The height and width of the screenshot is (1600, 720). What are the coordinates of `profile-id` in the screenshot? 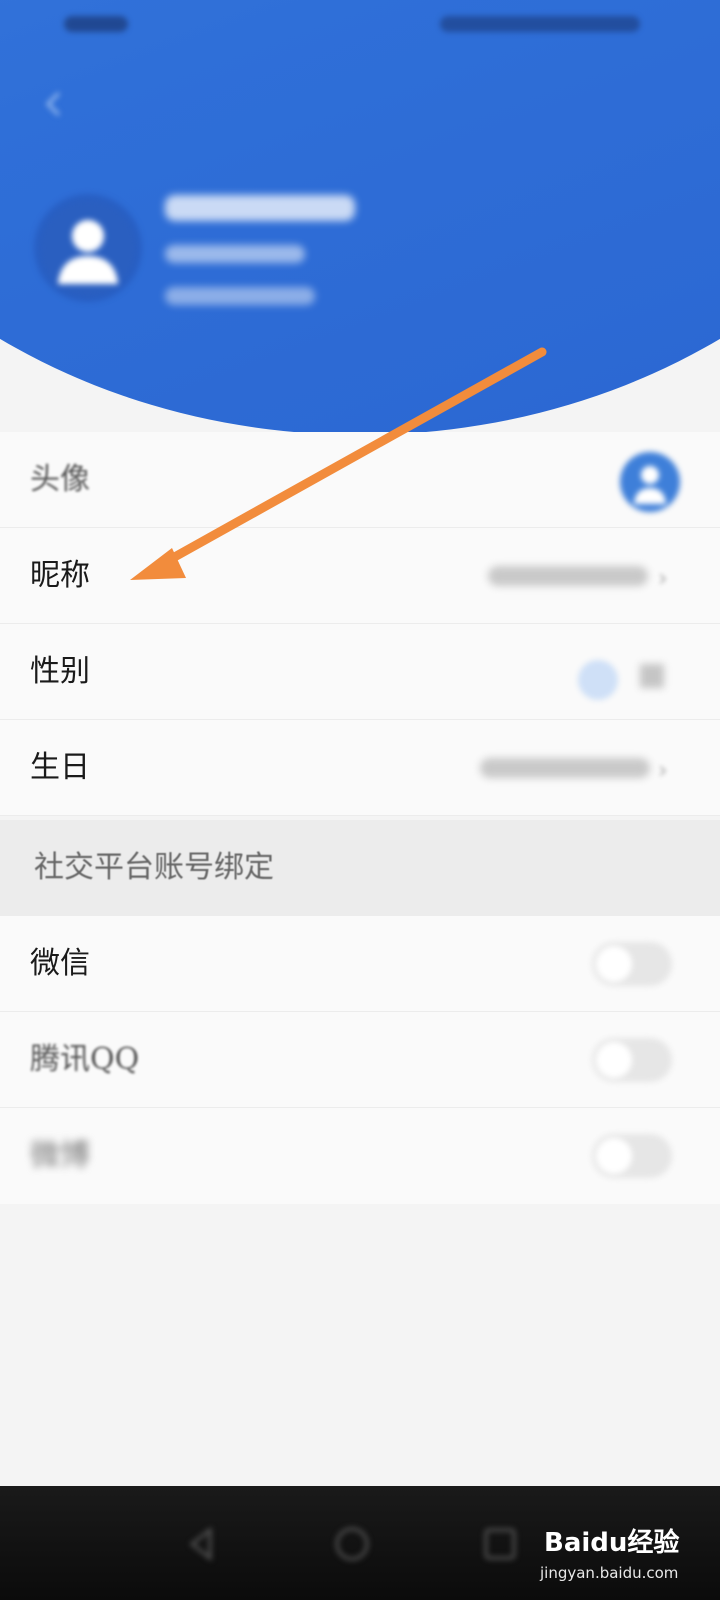 It's located at (235, 254).